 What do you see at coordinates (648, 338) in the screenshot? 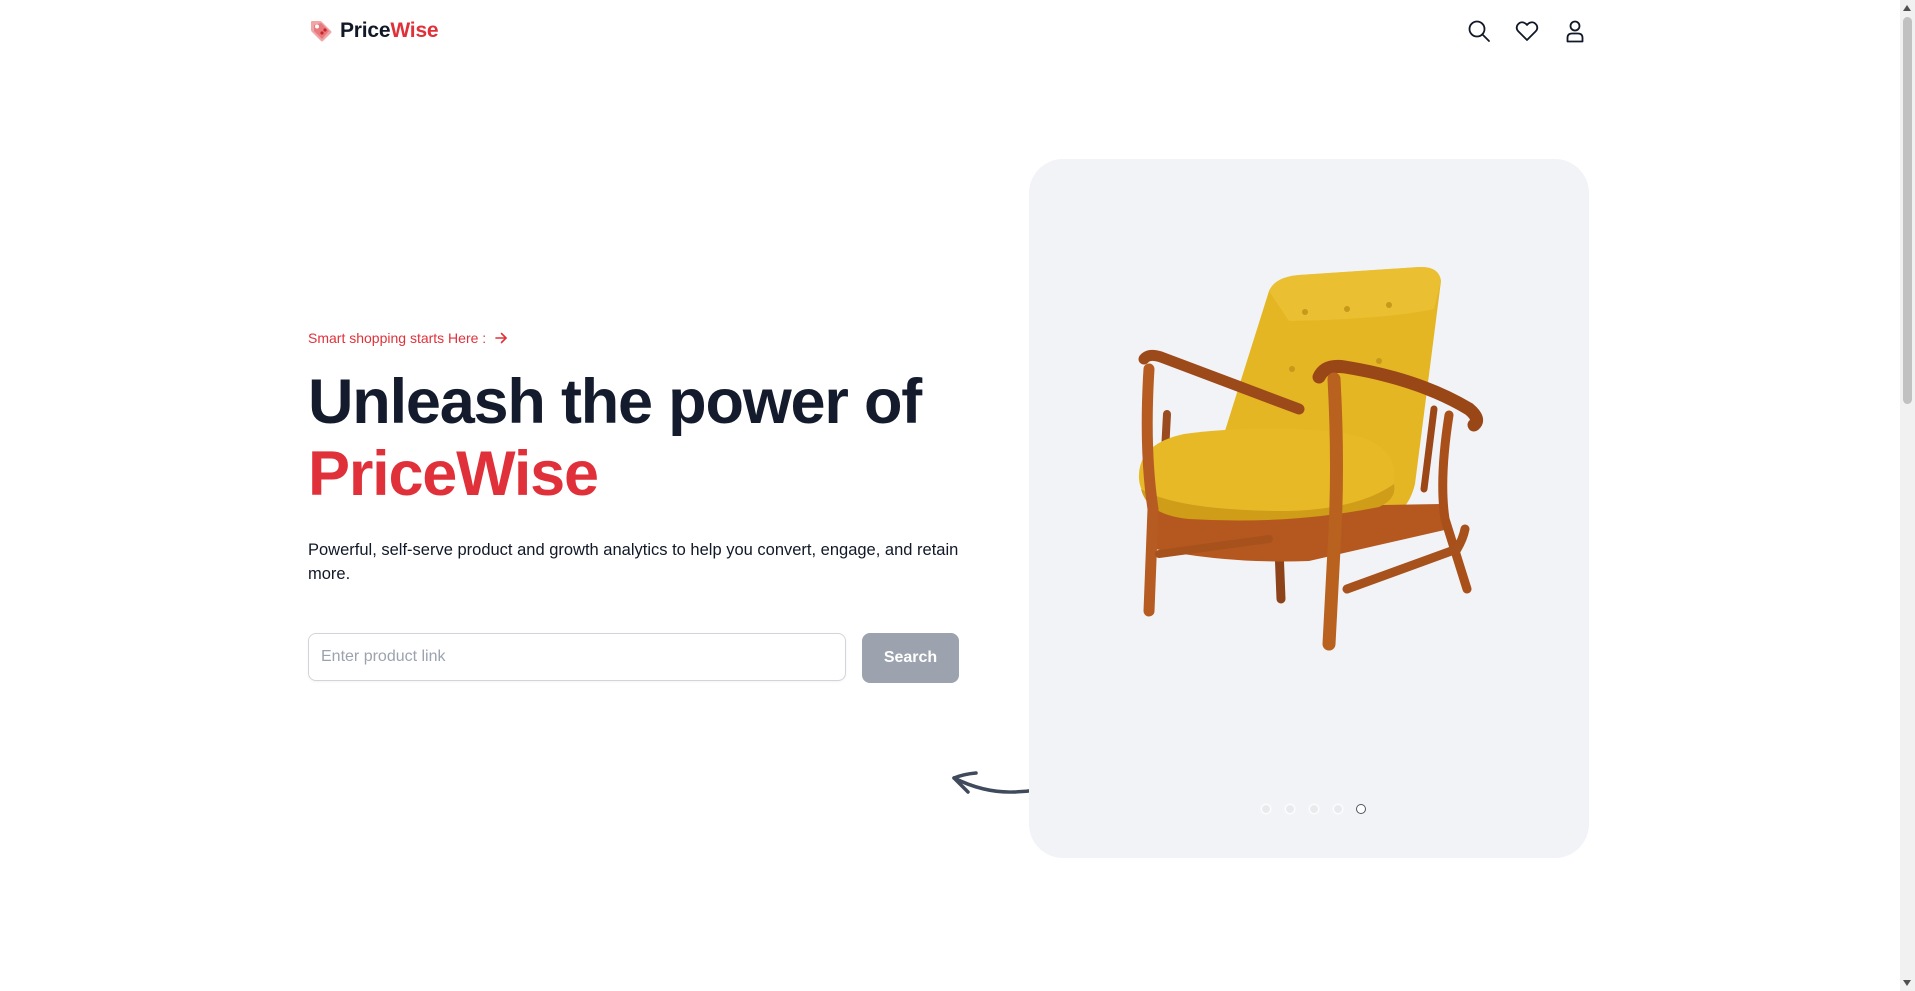
I see `tagline: Smart shopping starts Here :` at bounding box center [648, 338].